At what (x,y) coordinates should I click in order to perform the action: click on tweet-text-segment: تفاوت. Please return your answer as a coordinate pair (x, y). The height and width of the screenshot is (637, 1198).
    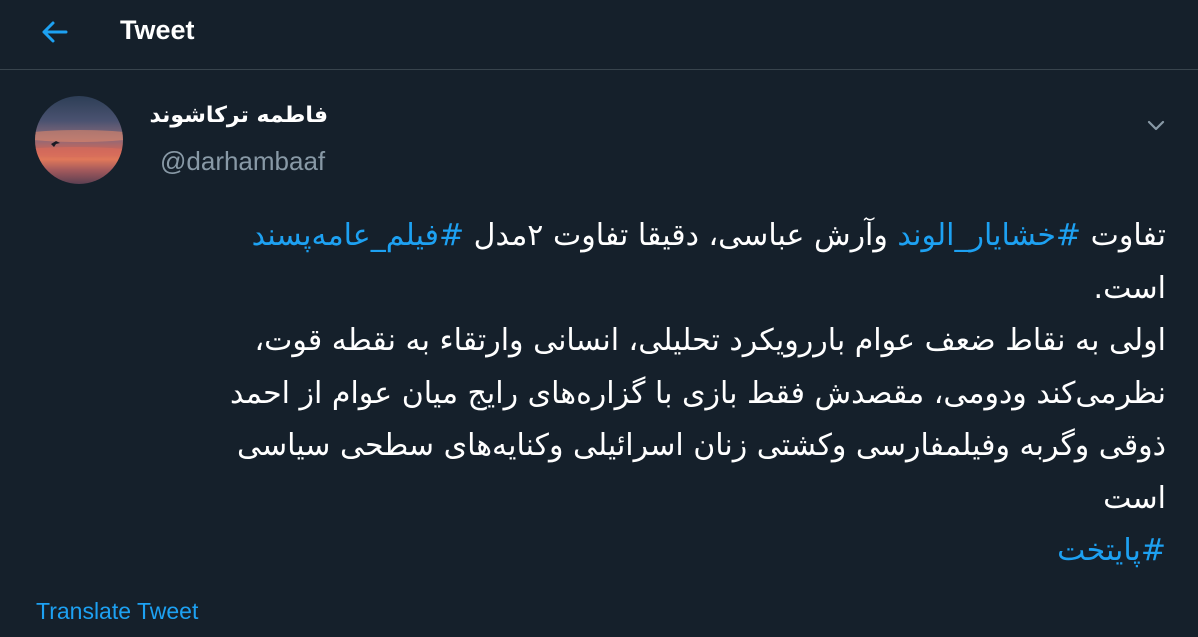
    Looking at the image, I should click on (1123, 235).